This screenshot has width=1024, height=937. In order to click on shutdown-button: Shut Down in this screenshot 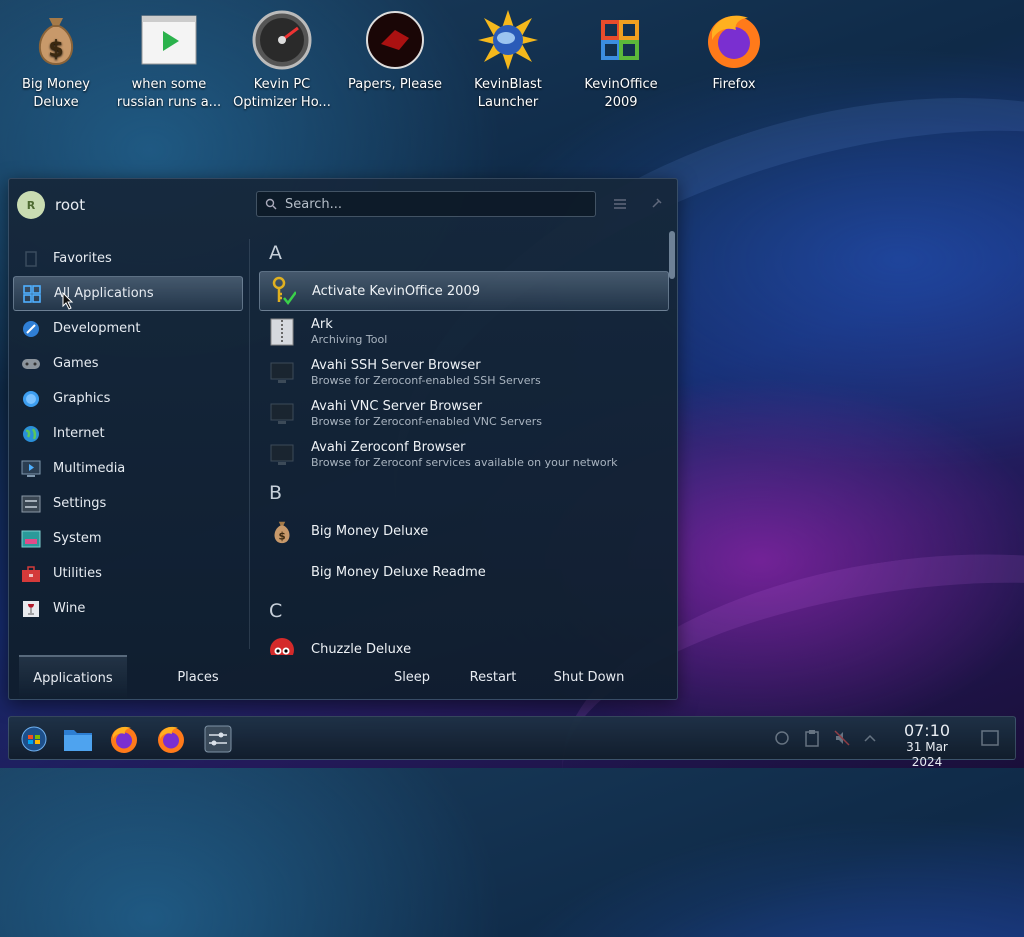, I will do `click(589, 677)`.